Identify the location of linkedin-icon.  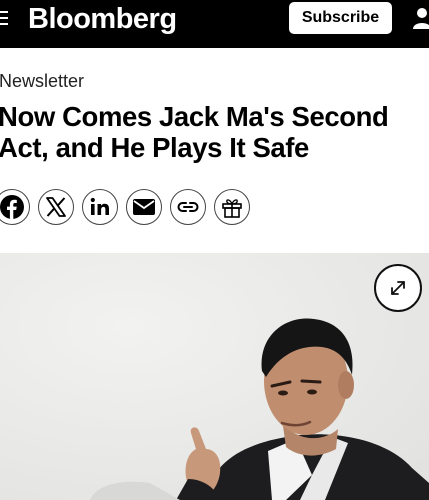
(99, 206).